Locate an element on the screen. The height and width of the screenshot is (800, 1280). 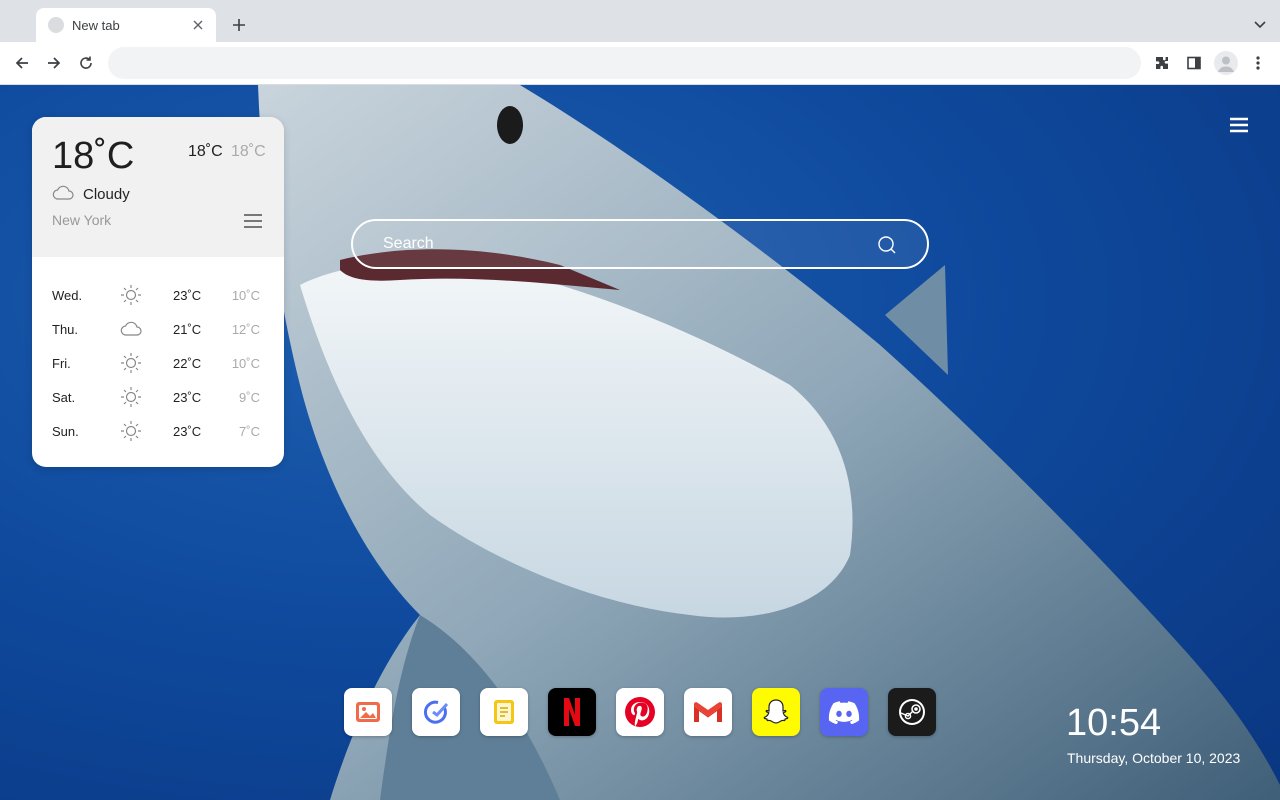
weather-current: 18˚C 18˚C 18˚C Cloudy New York is located at coordinates (158, 187).